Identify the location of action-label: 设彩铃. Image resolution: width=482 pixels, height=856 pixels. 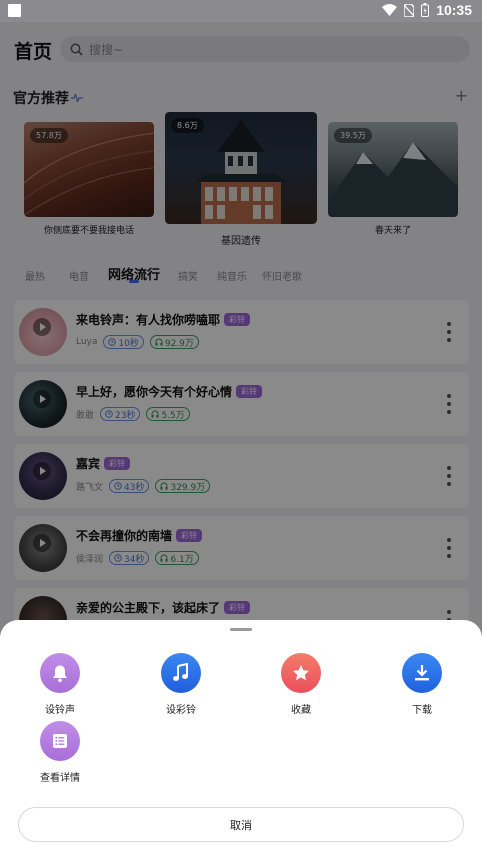
(181, 710).